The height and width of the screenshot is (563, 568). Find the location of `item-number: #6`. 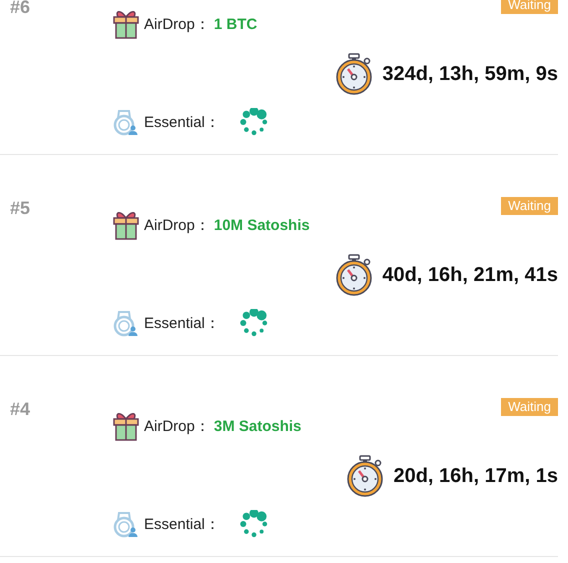

item-number: #6 is located at coordinates (20, 8).